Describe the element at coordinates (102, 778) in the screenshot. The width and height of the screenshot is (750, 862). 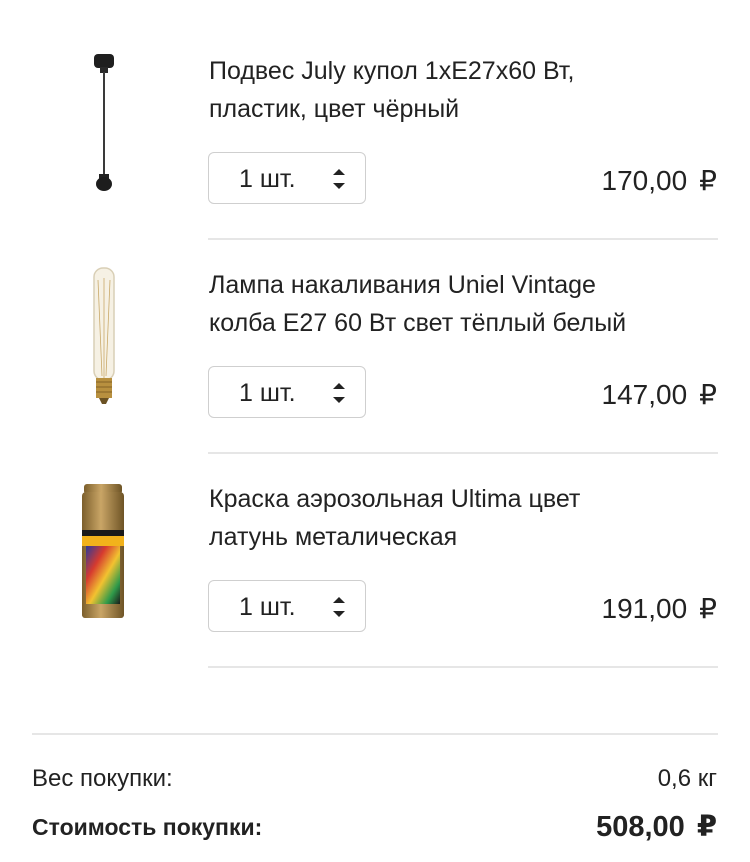
I see `weight-label: Вес покупки:` at that location.